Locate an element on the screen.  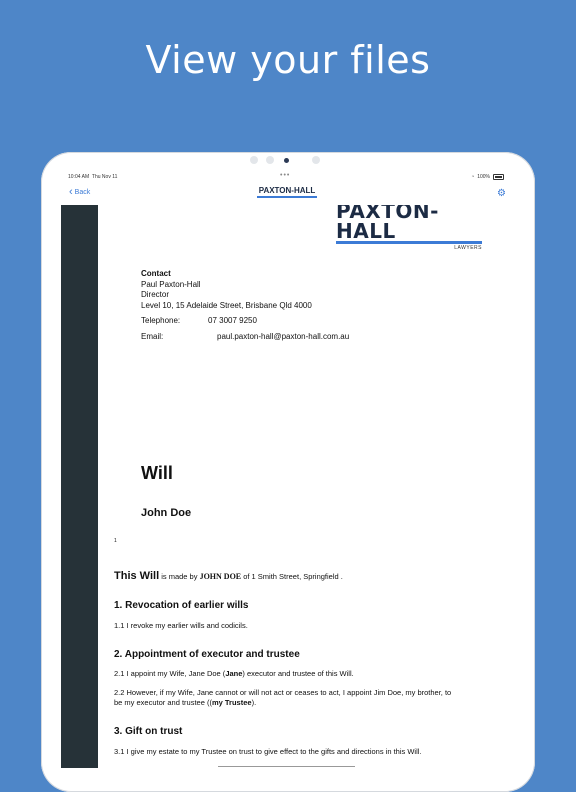
footer-divider is located at coordinates (286, 766).